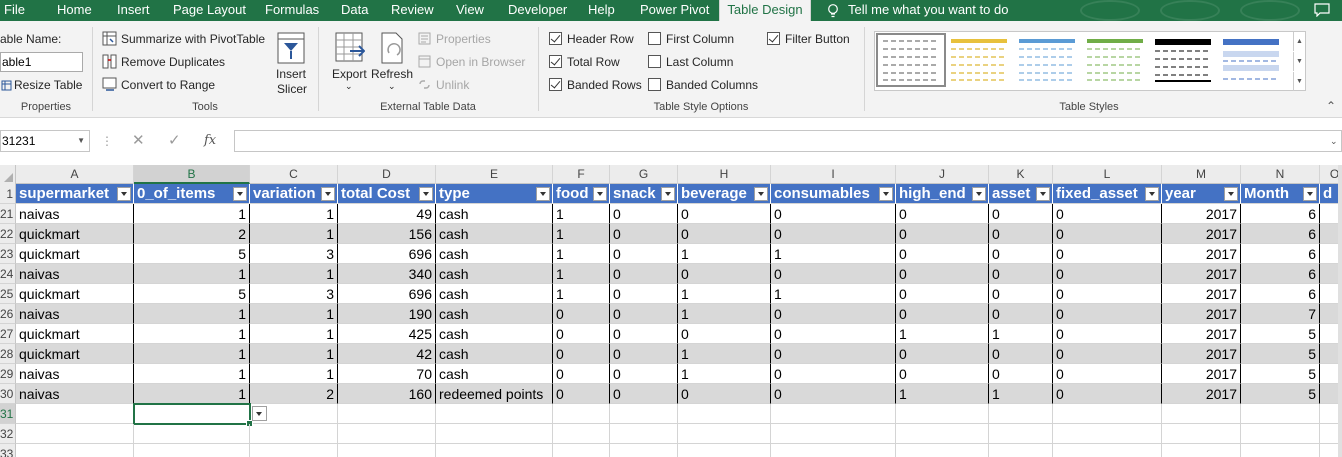  What do you see at coordinates (387, 174) in the screenshot?
I see `column-header-d: D` at bounding box center [387, 174].